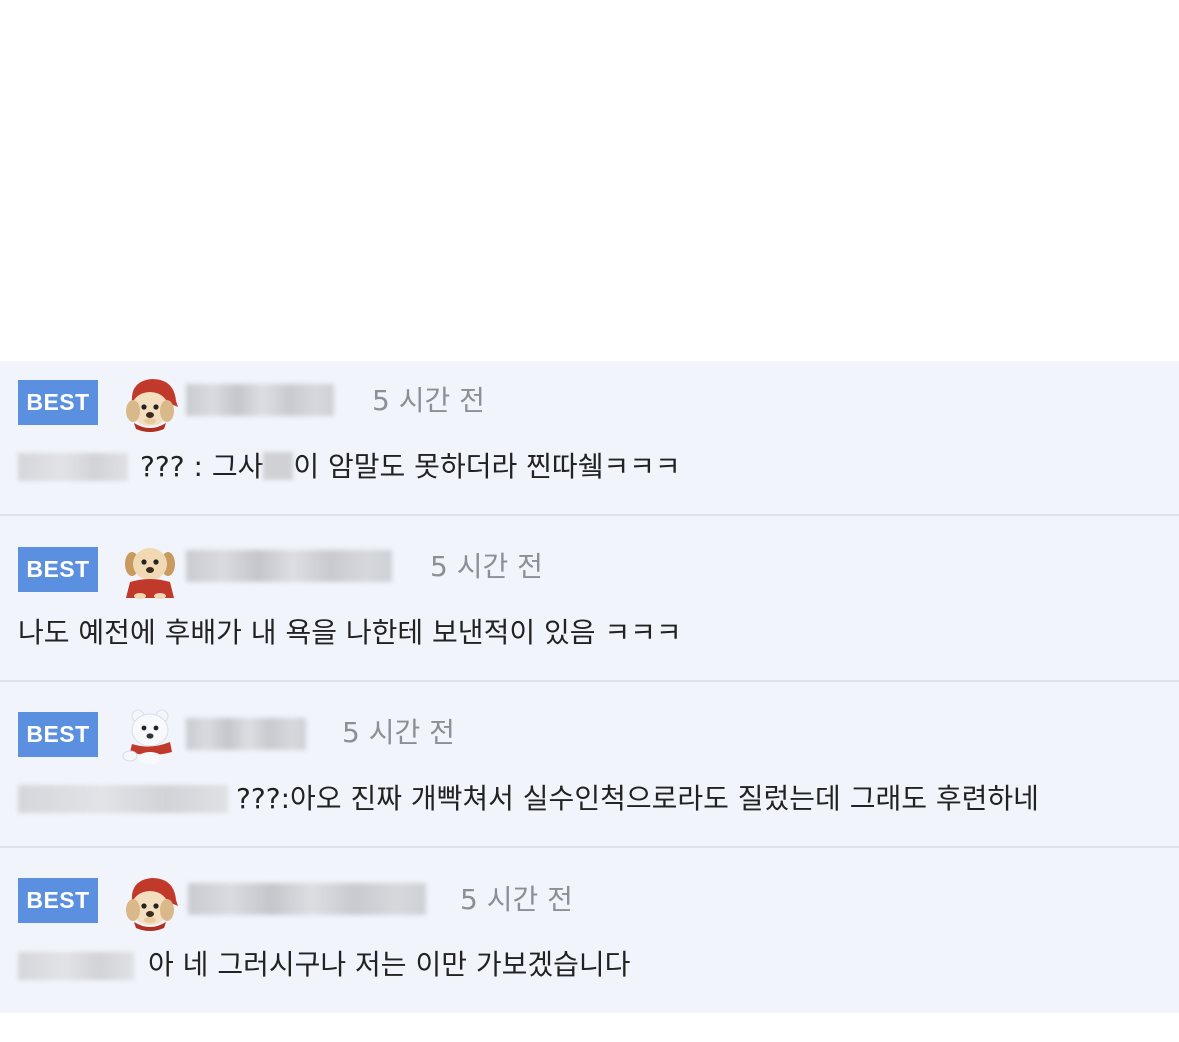 This screenshot has height=1042, width=1179. I want to click on comment-text-part: 이 암말도 못하더라 찐따쉨ㅋㅋㅋ, so click(487, 466).